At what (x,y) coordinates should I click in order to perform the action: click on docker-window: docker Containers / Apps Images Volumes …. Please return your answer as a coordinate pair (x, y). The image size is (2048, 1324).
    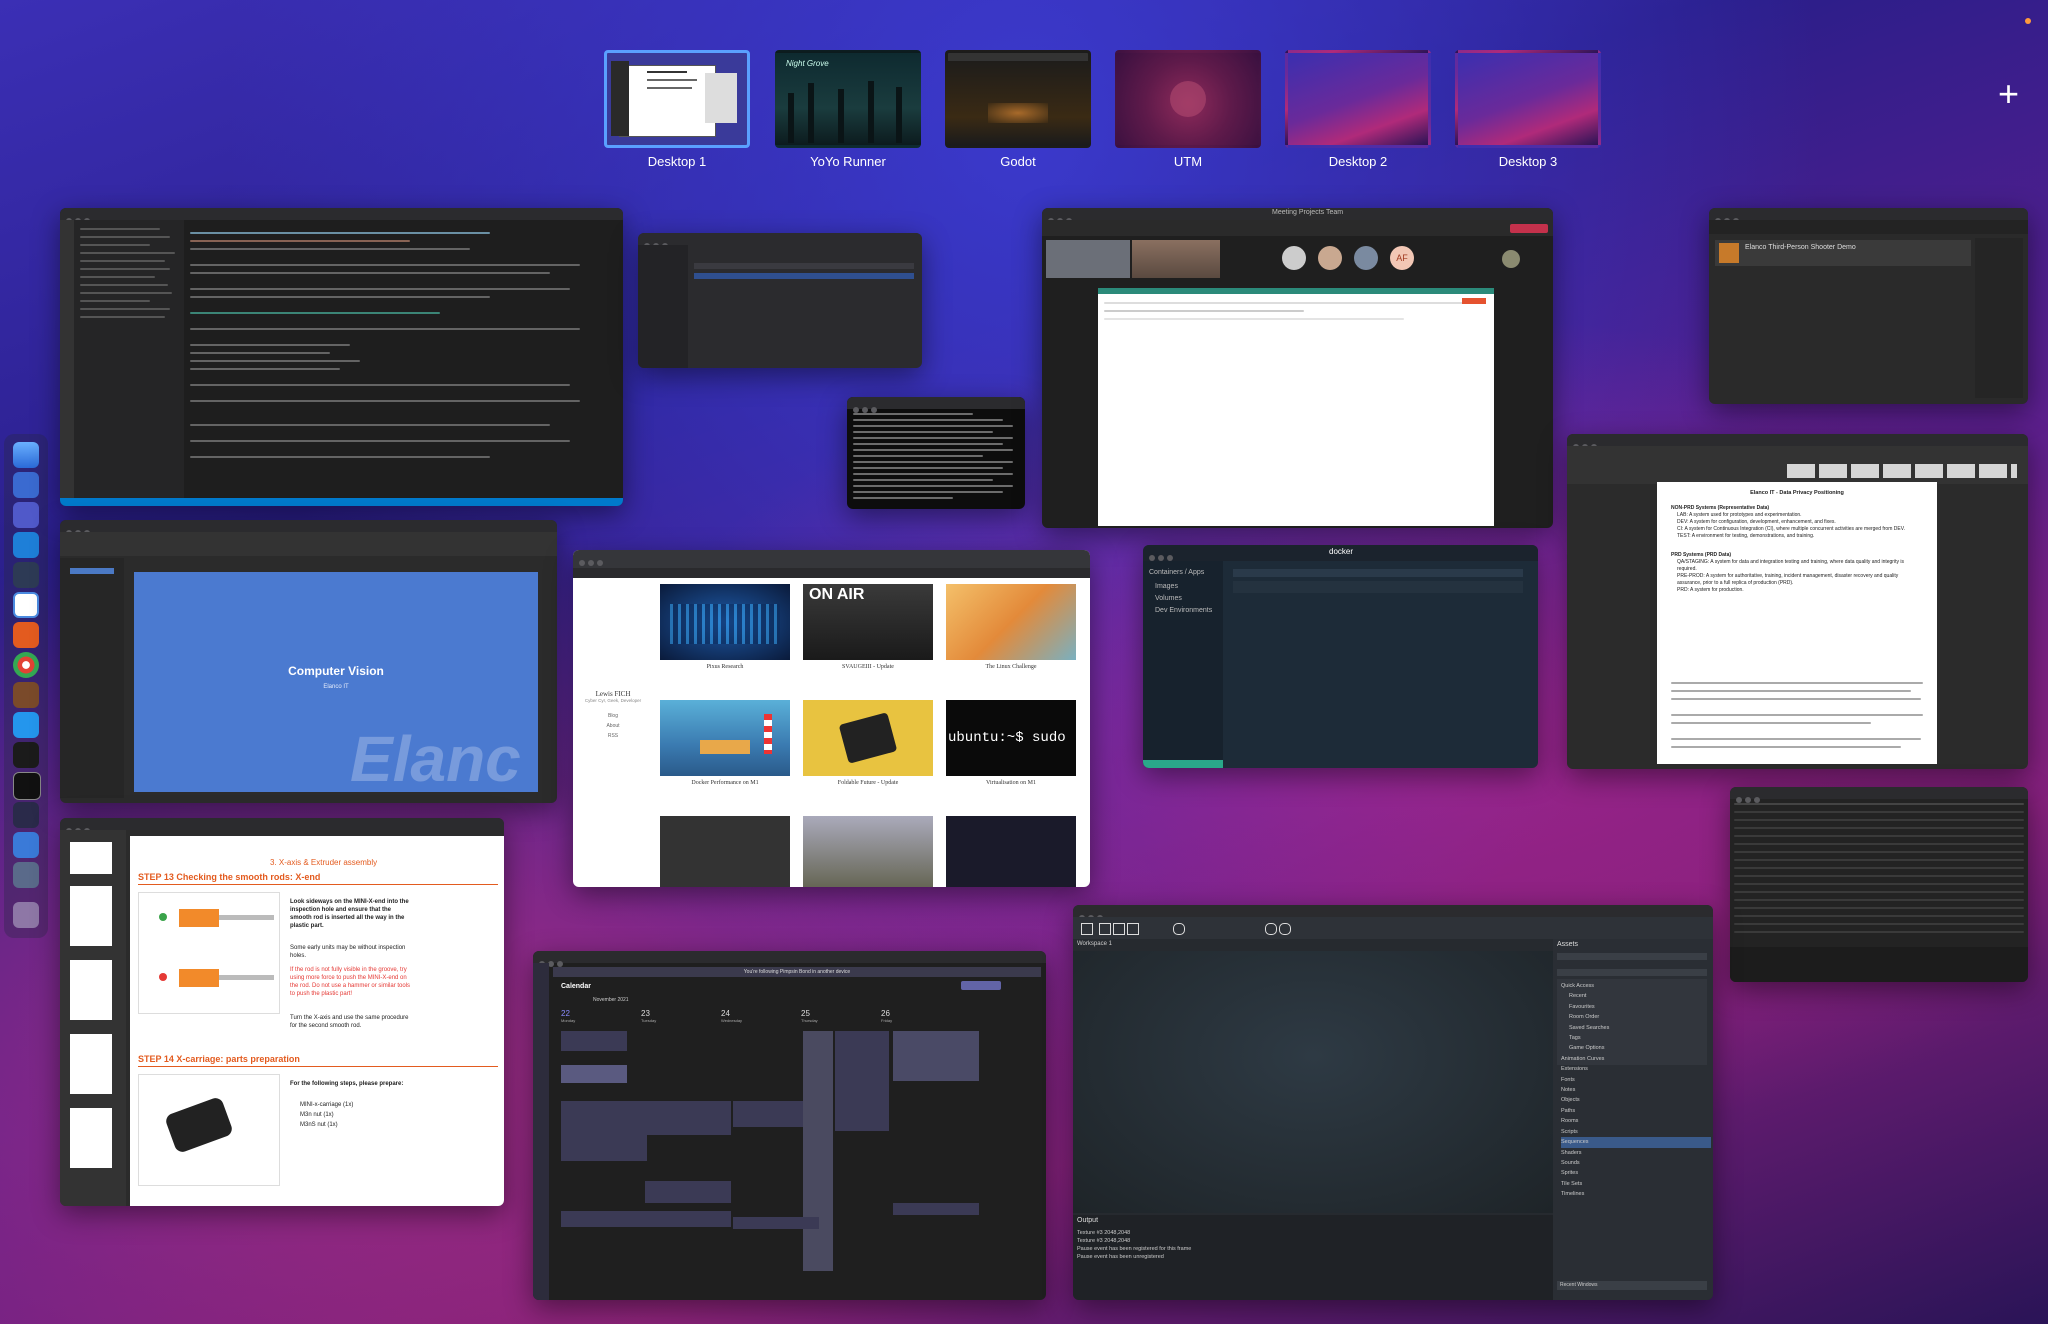
    Looking at the image, I should click on (1340, 656).